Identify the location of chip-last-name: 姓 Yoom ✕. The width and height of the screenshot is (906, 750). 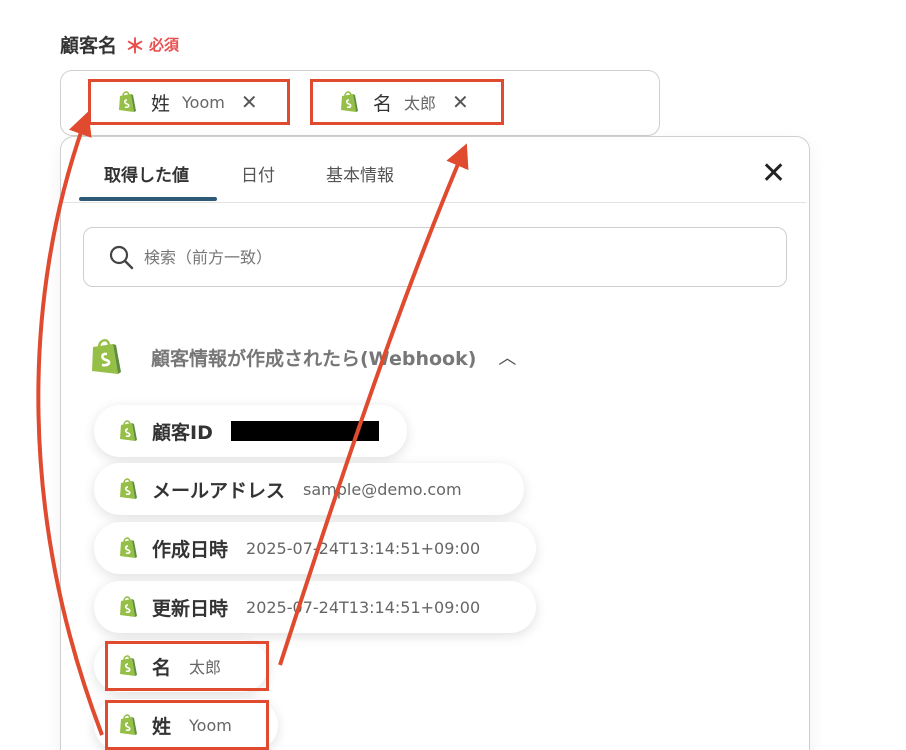
(189, 102).